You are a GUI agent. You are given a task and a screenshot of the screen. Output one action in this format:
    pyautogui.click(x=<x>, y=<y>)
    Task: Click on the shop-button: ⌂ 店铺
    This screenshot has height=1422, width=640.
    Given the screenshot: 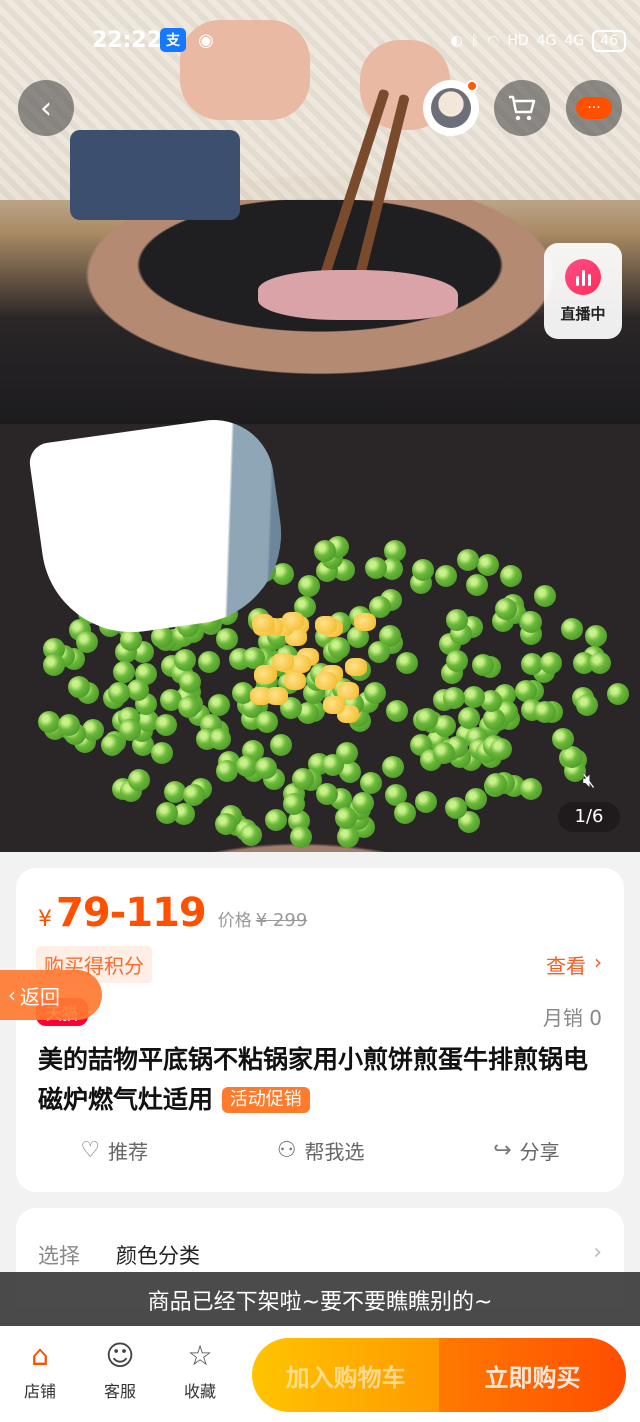 What is the action you would take?
    pyautogui.click(x=40, y=1371)
    